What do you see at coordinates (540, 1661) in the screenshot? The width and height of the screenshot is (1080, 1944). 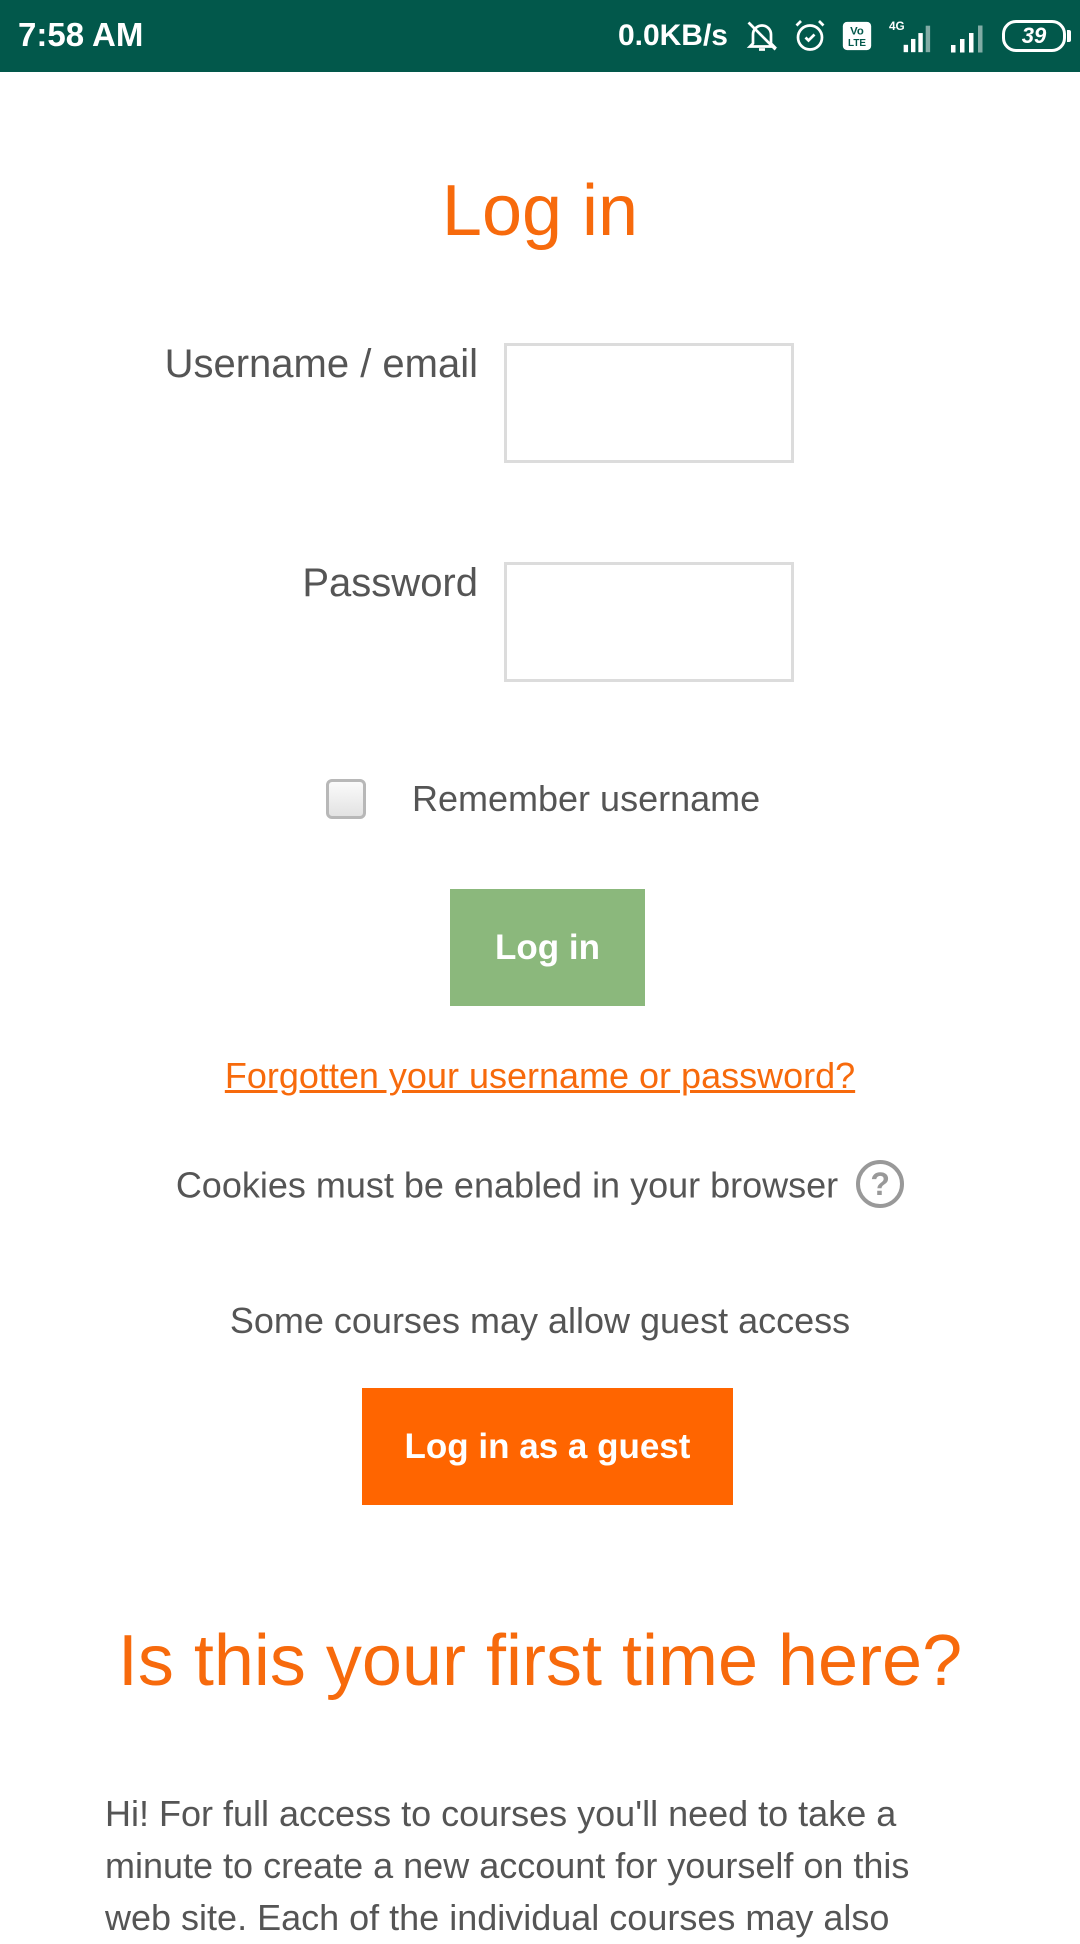 I see `first-time-heading: Is this your first time here?` at bounding box center [540, 1661].